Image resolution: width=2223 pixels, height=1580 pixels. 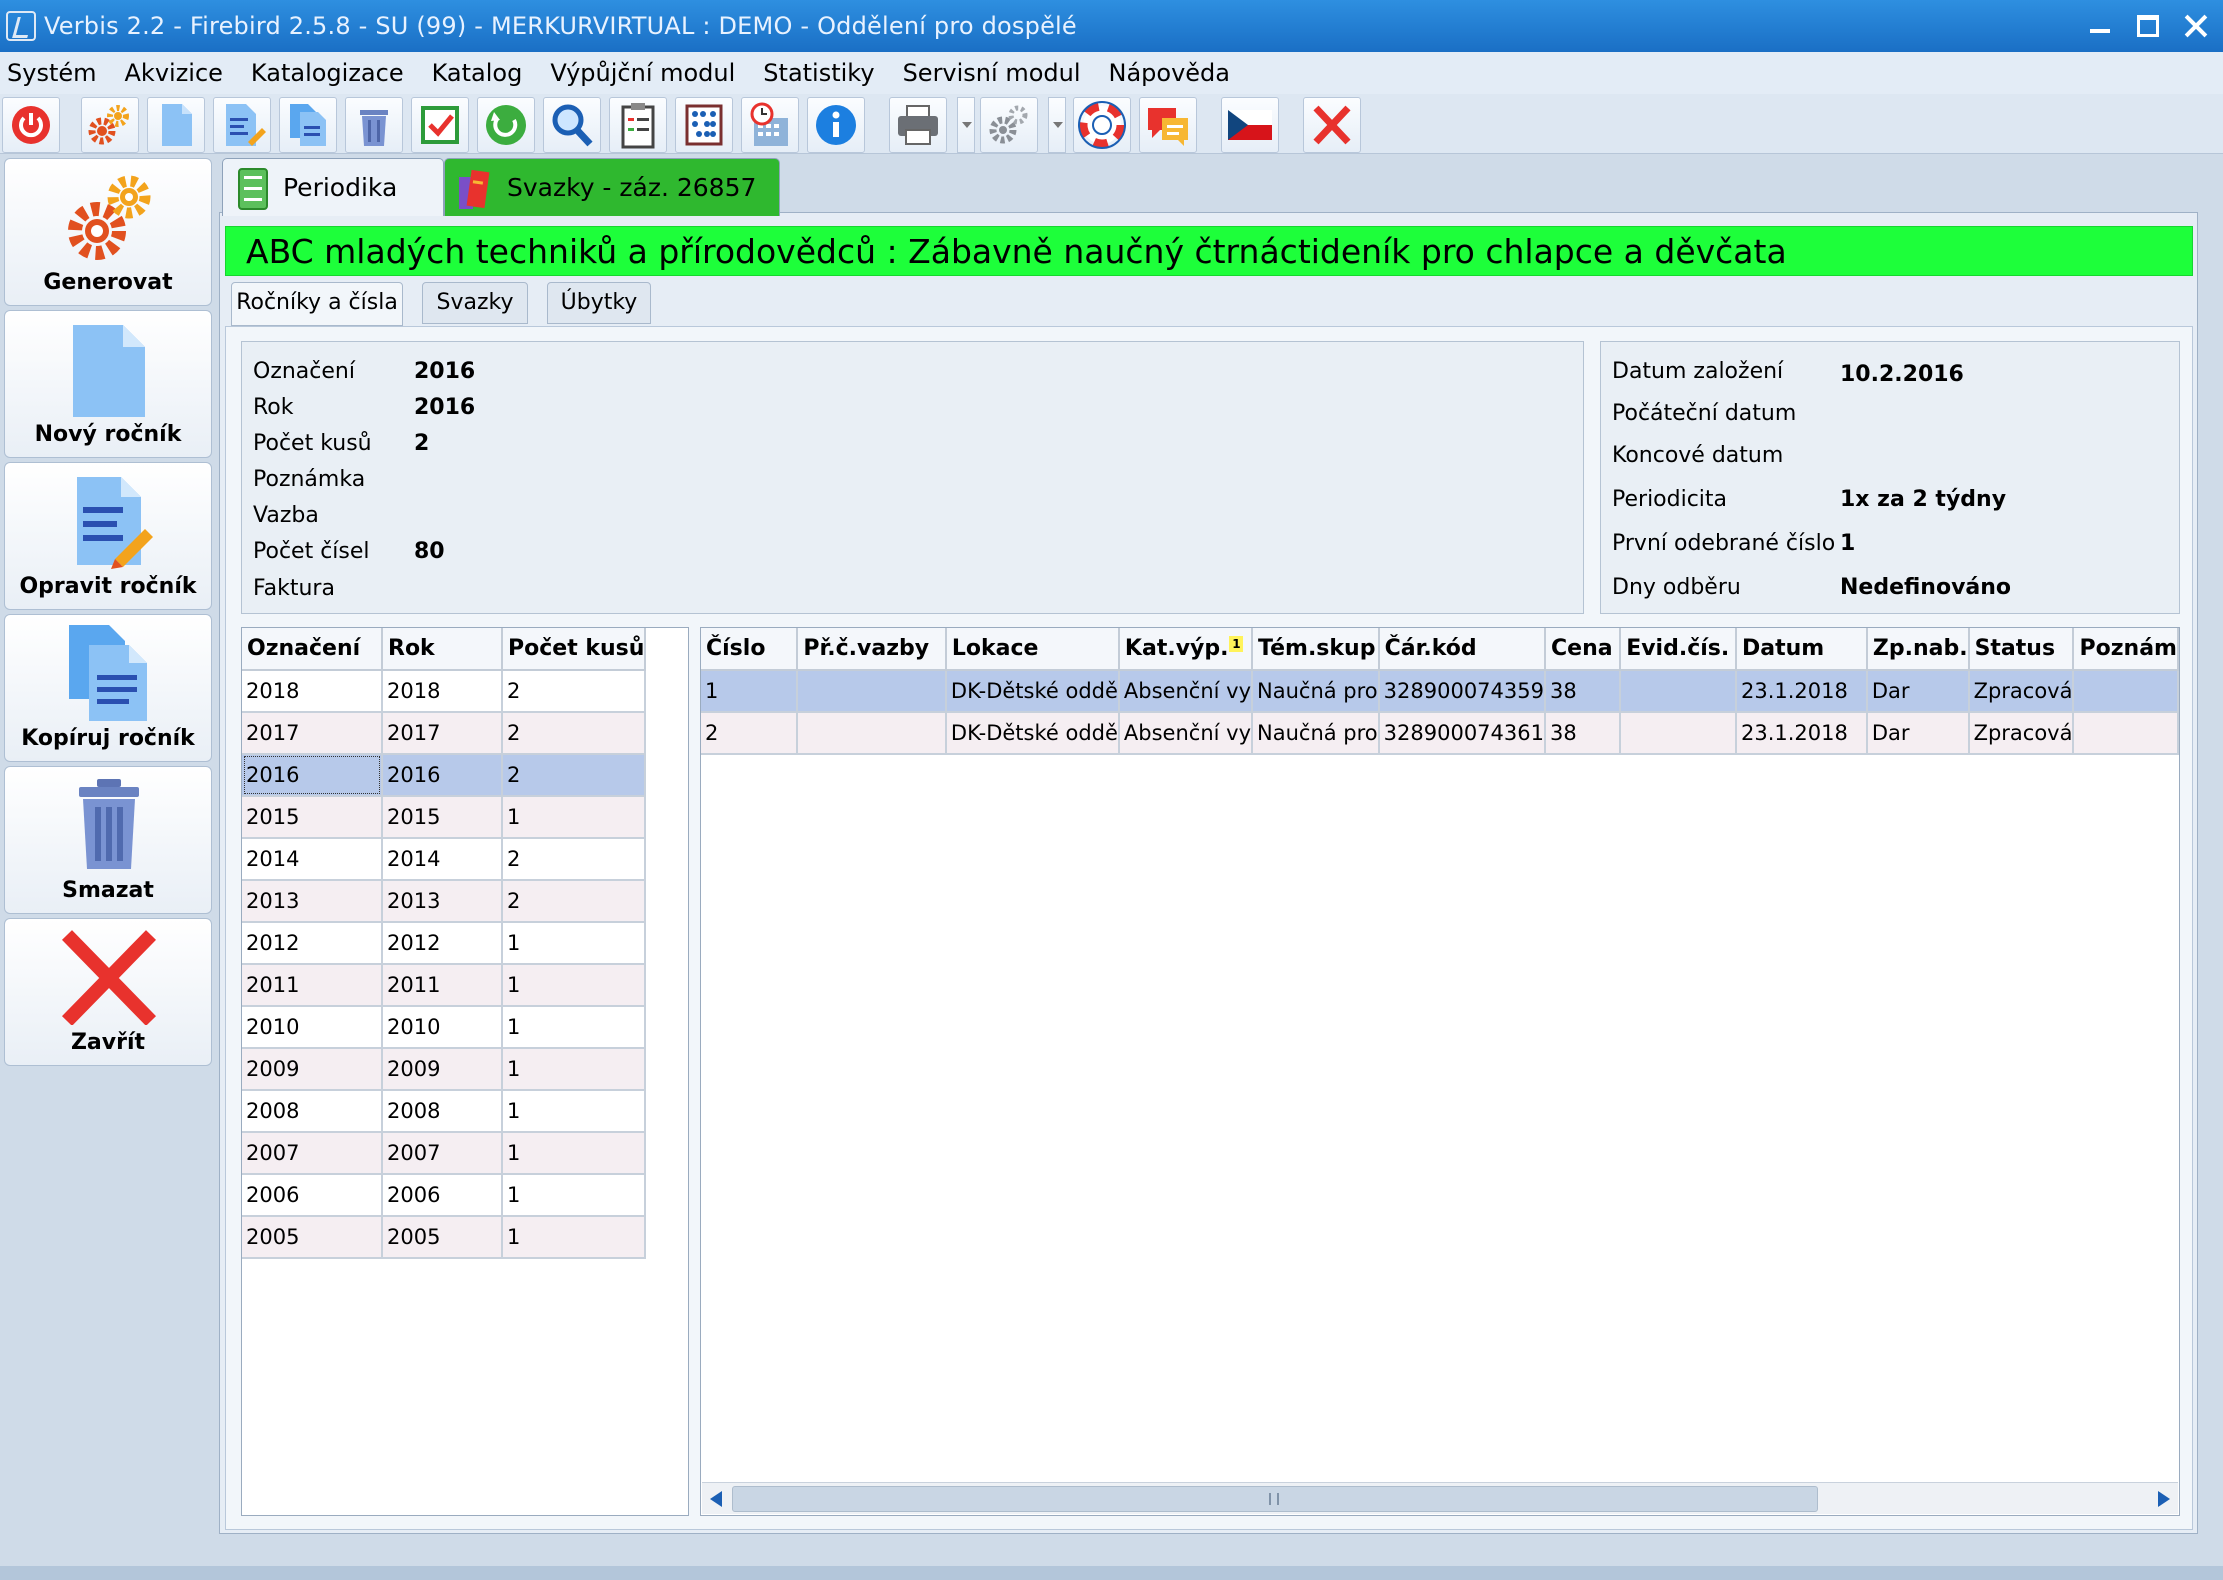 I want to click on table-cell: Absenční vy, so click(x=1186, y=691).